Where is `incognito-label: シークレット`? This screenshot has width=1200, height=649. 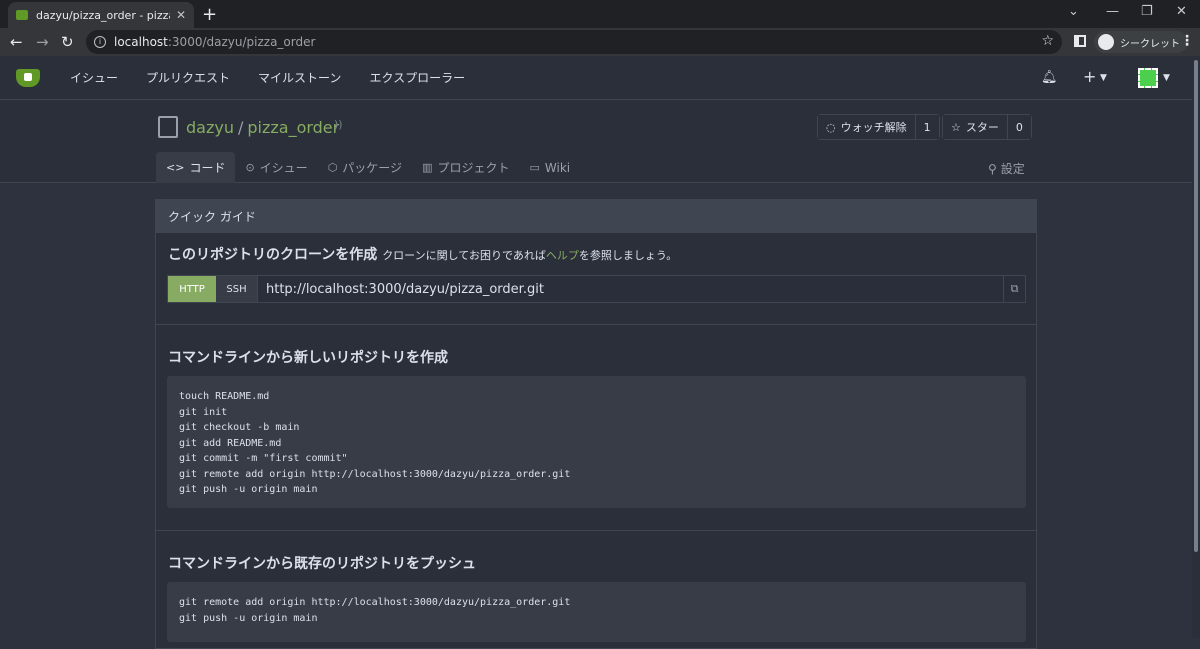
incognito-label: シークレット is located at coordinates (1150, 44).